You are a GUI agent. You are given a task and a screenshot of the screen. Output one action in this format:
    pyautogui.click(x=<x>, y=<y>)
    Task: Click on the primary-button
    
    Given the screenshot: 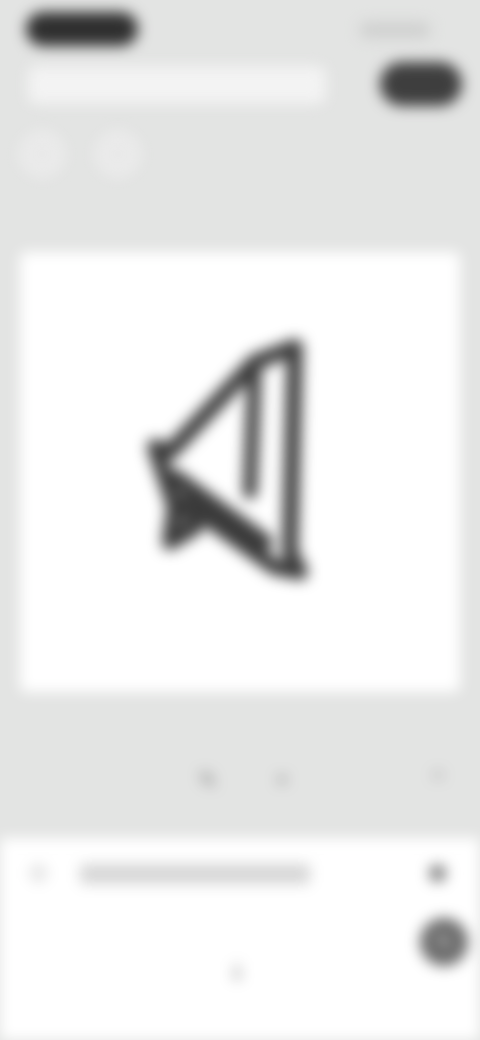 What is the action you would take?
    pyautogui.click(x=421, y=84)
    